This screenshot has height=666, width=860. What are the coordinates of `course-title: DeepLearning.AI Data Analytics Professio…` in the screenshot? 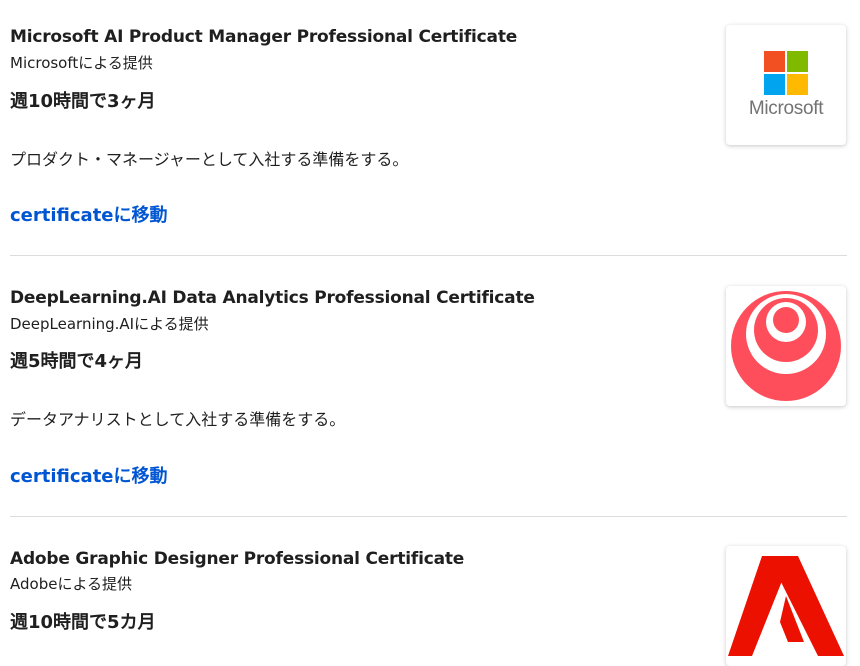 It's located at (272, 298).